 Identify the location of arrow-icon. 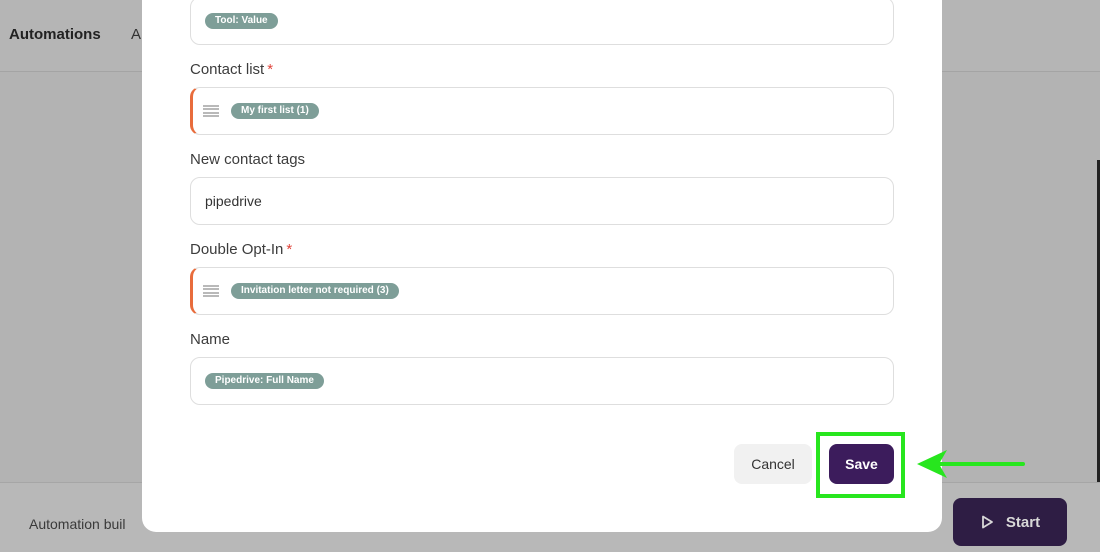
(971, 464).